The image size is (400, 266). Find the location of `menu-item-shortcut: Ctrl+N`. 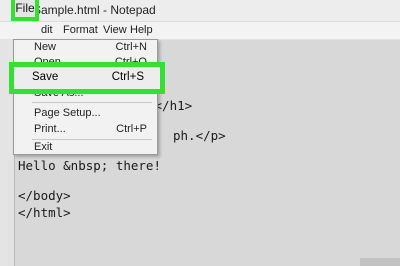

menu-item-shortcut: Ctrl+N is located at coordinates (131, 47).